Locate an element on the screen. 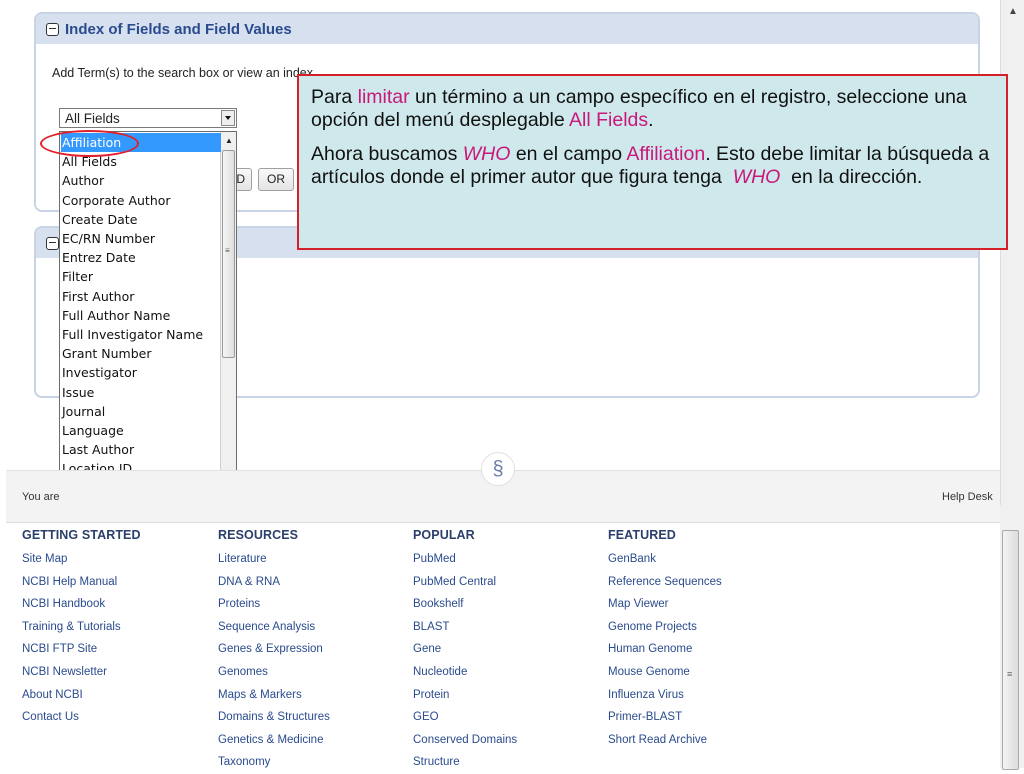 This screenshot has width=1024, height=774. footer-link: GenBank is located at coordinates (665, 559).